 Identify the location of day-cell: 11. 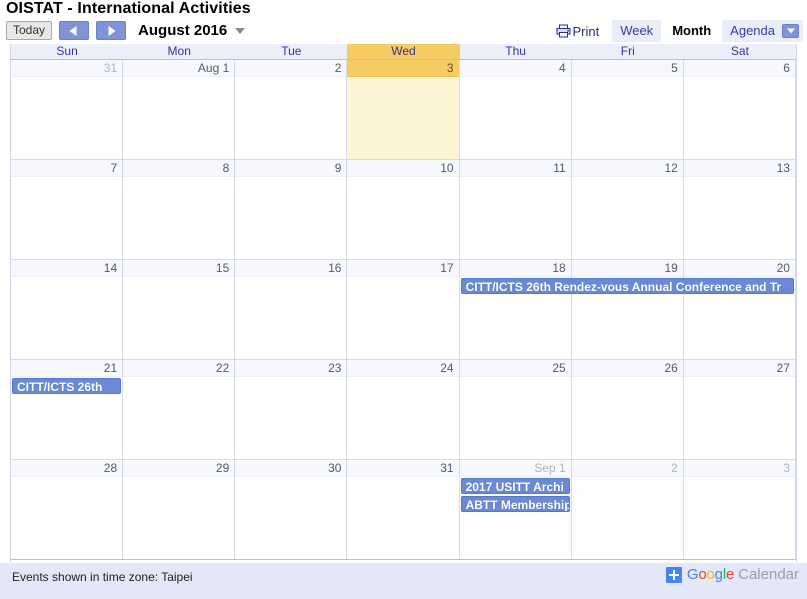
(515, 209).